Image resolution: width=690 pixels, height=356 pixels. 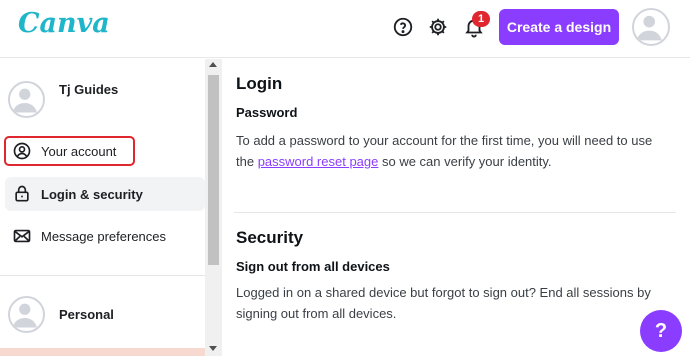 I want to click on section-divider, so click(x=455, y=212).